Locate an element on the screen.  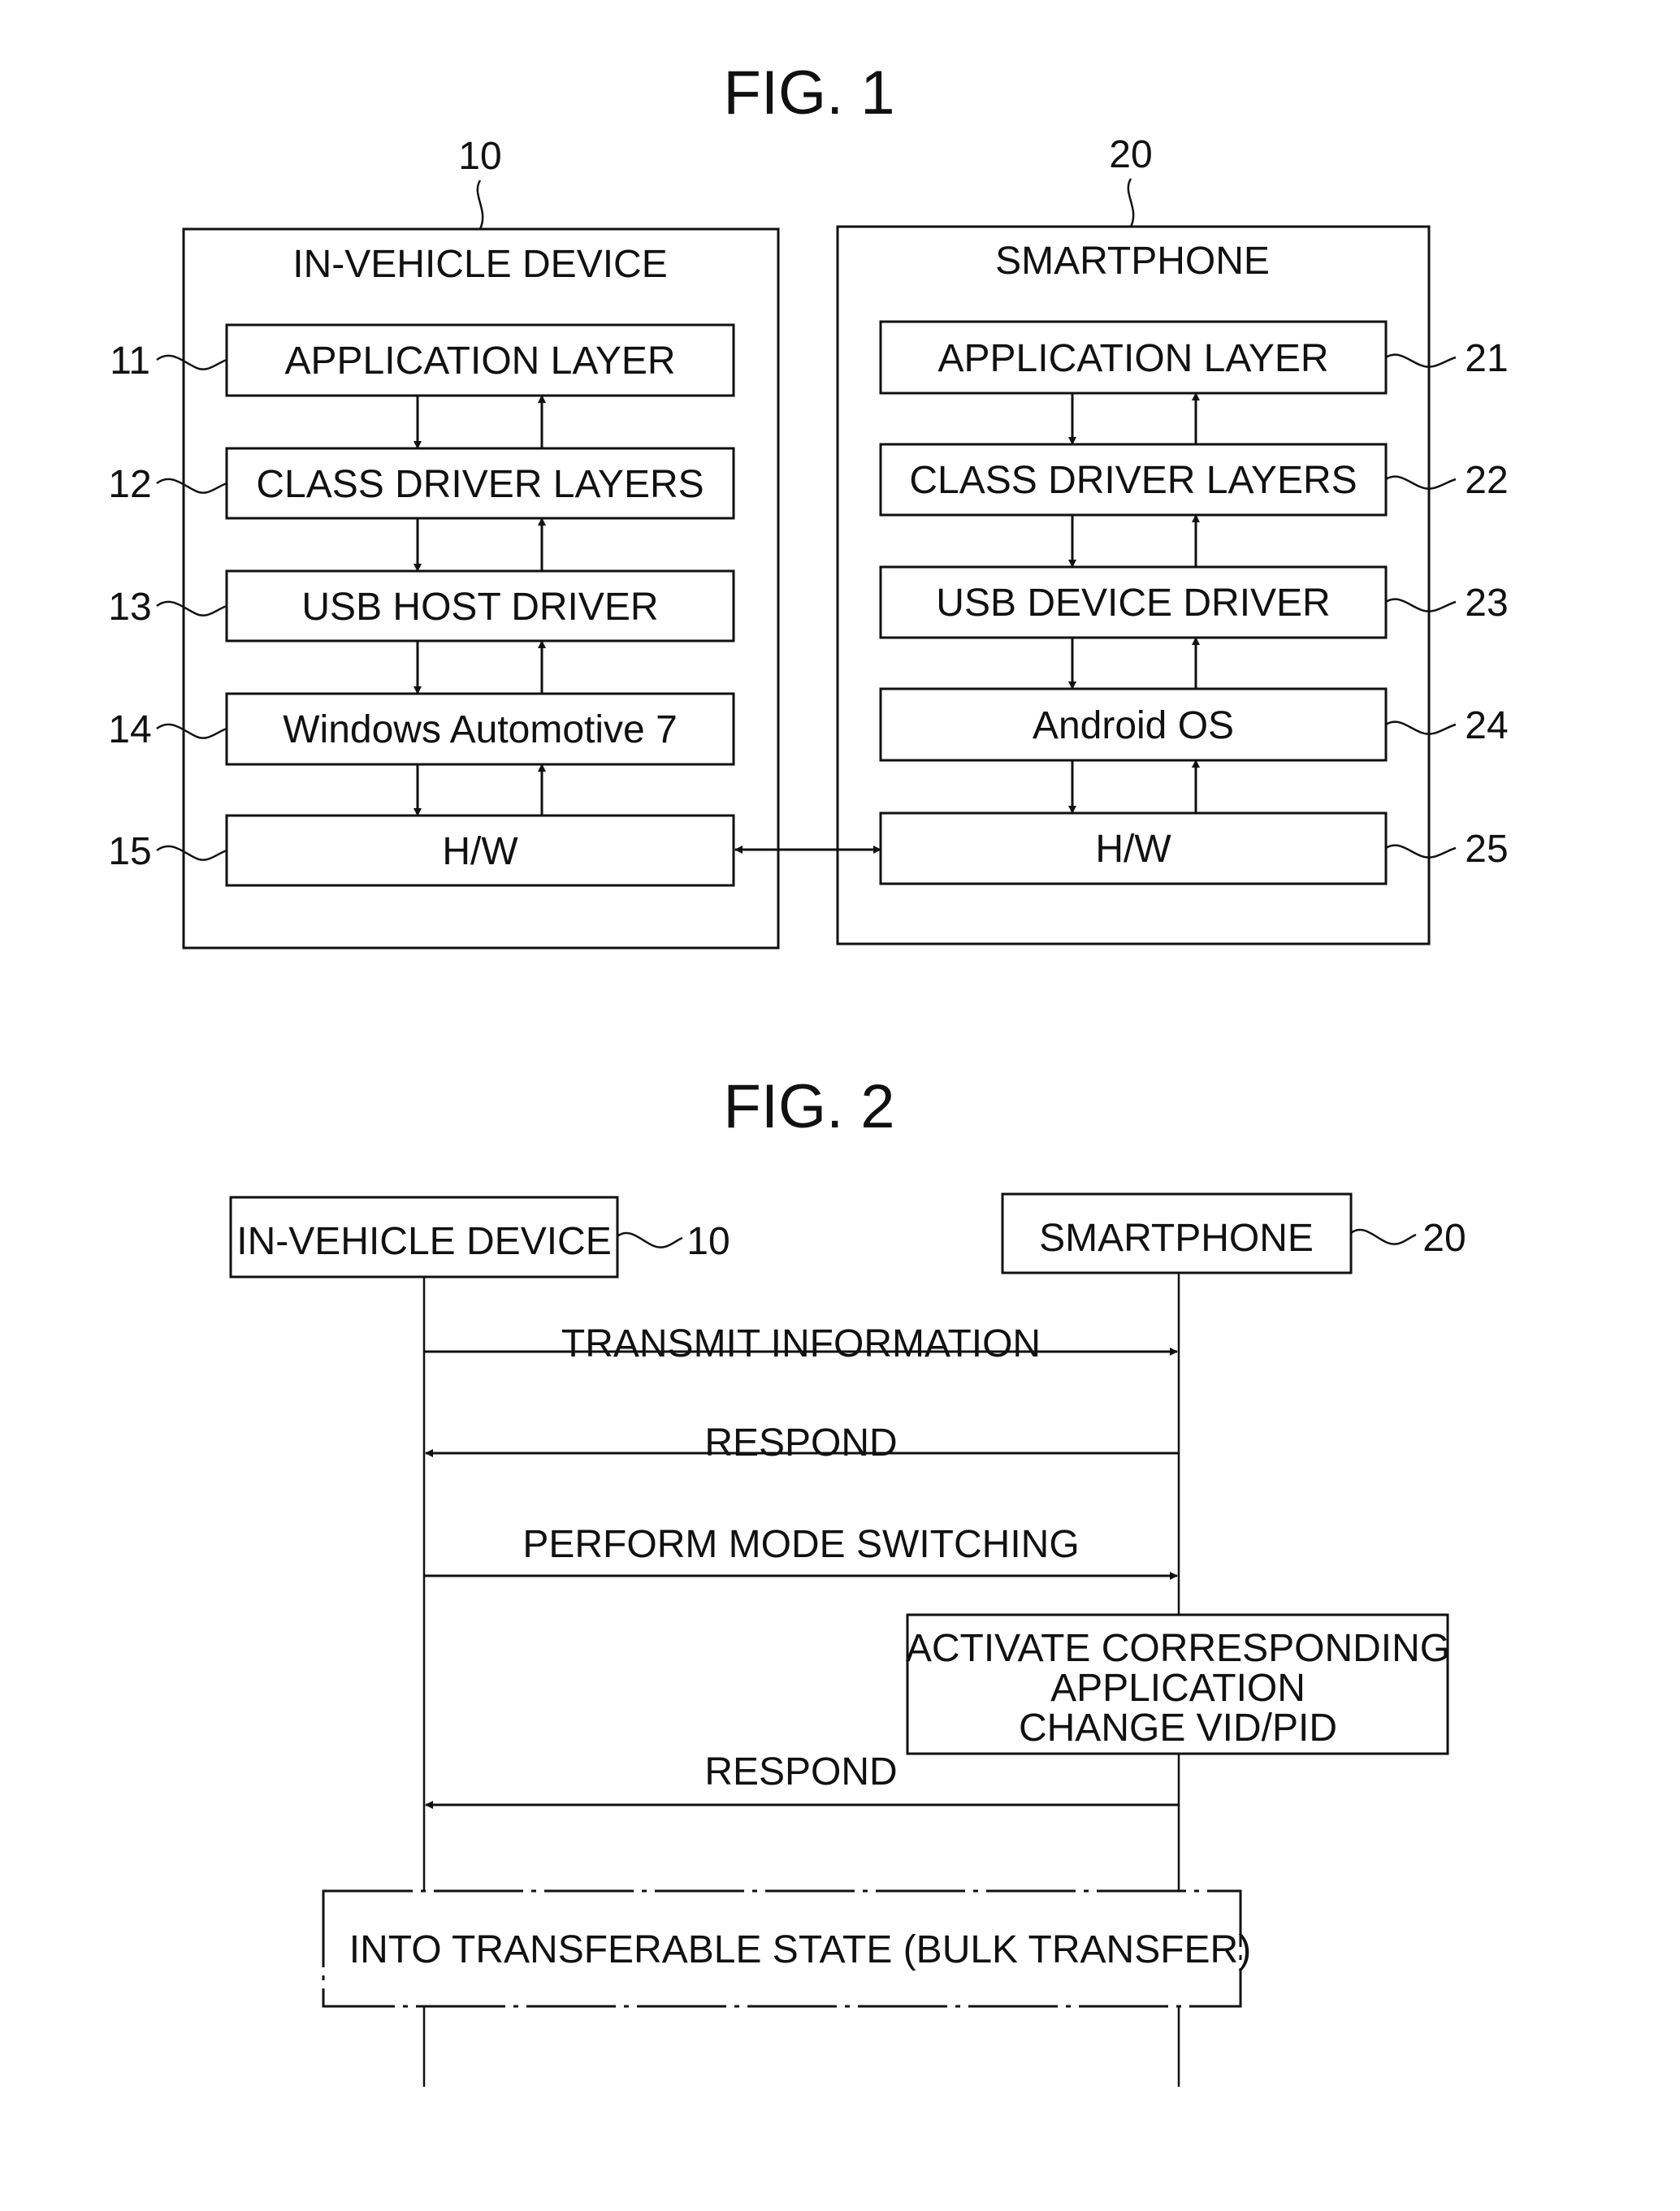
device-title: IN-VEHICLE DEVICE is located at coordinates (479, 264).